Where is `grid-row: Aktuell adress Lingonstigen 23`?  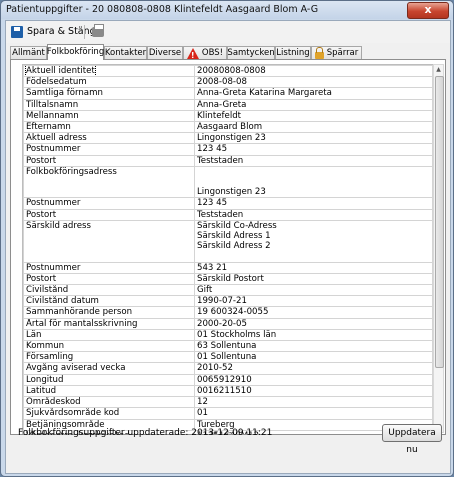 grid-row: Aktuell adress Lingonstigen 23 is located at coordinates (228, 138).